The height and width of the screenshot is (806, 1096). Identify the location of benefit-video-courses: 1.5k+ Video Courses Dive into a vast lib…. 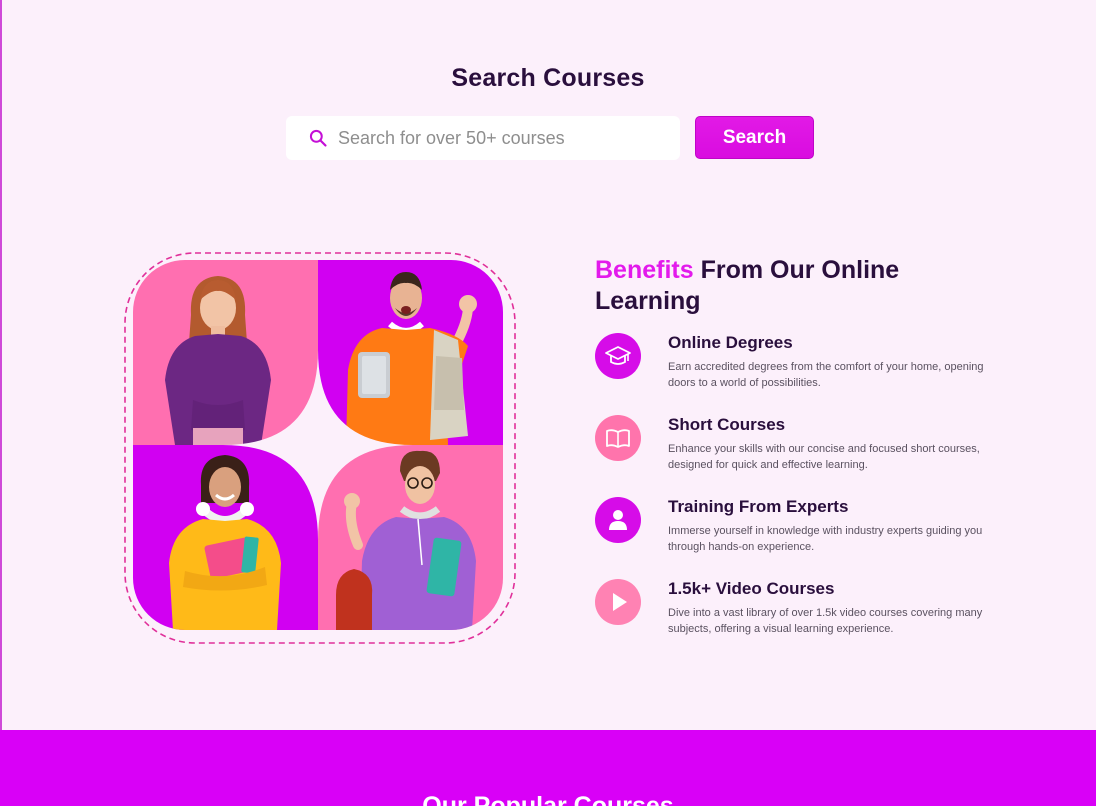
(795, 614).